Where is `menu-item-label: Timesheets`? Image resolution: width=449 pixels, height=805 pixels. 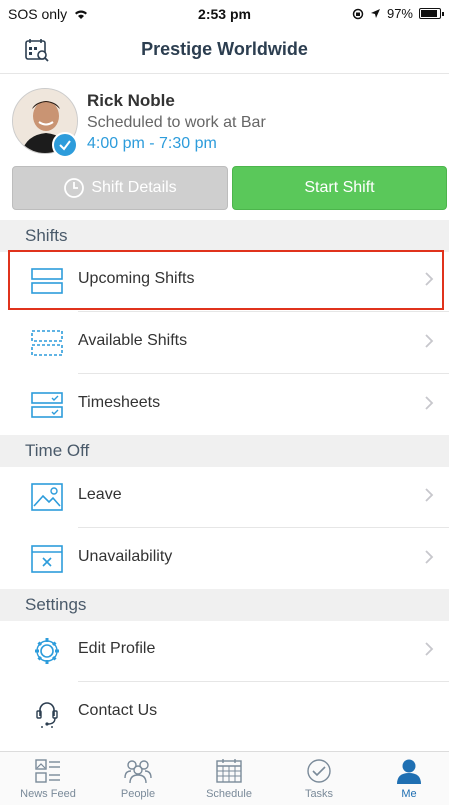 menu-item-label: Timesheets is located at coordinates (119, 402).